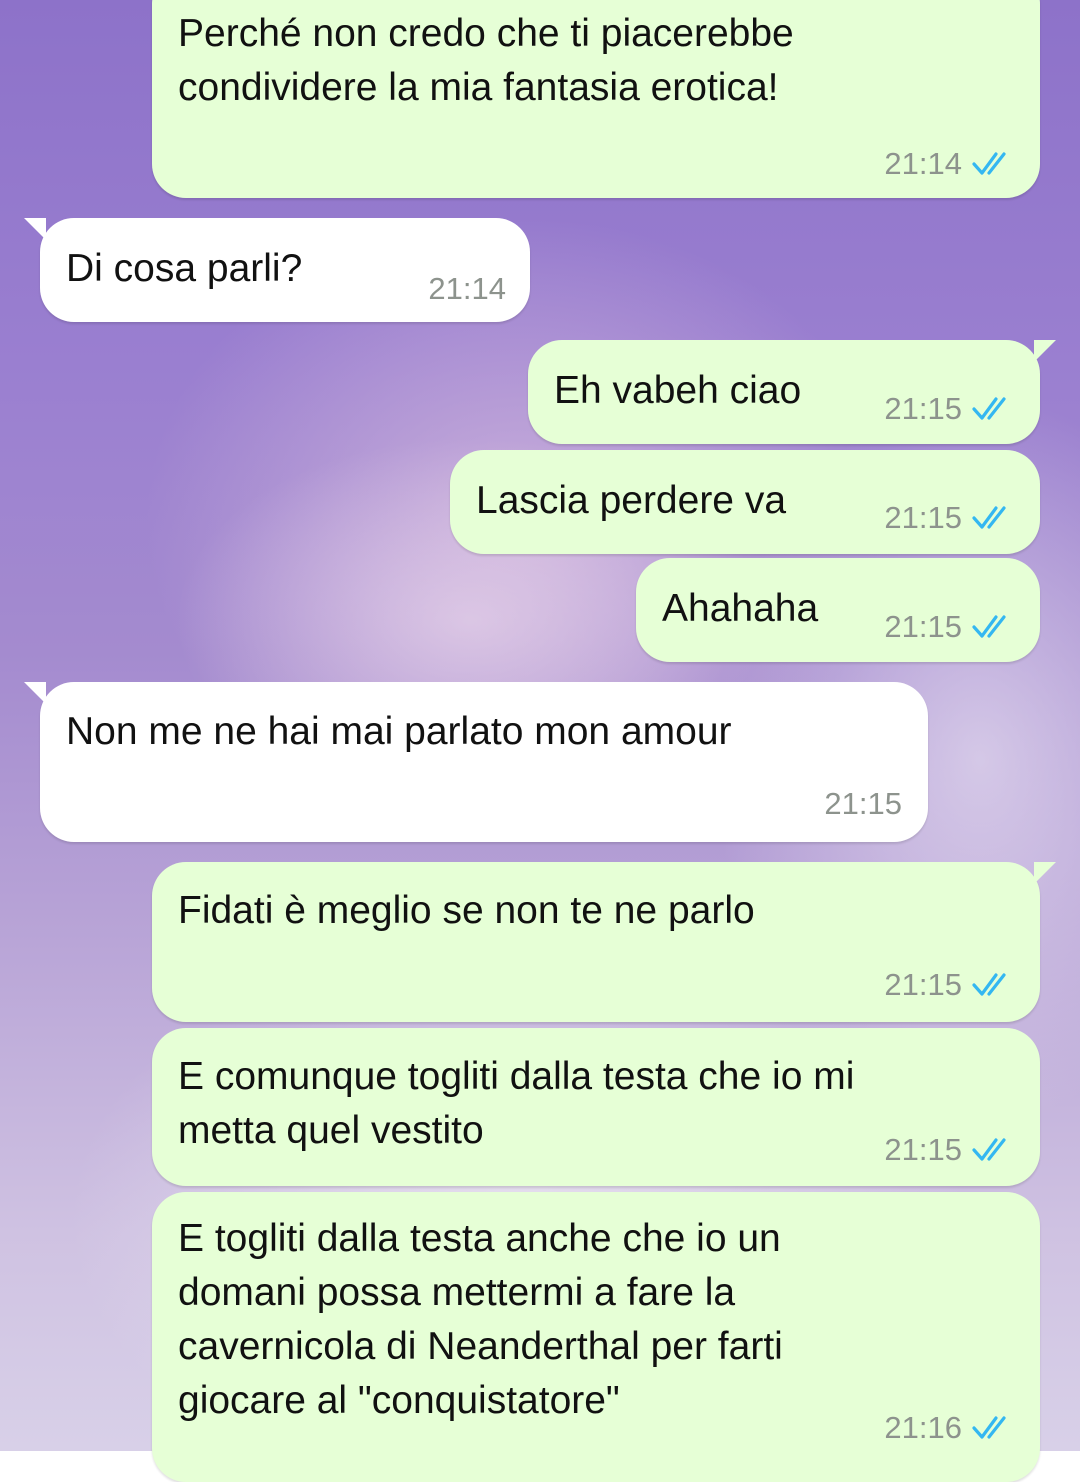 The height and width of the screenshot is (1482, 1080). Describe the element at coordinates (604, 942) in the screenshot. I see `message-bubble-outgoing: Fidati è meglio se non te ne parlo 21:15` at that location.